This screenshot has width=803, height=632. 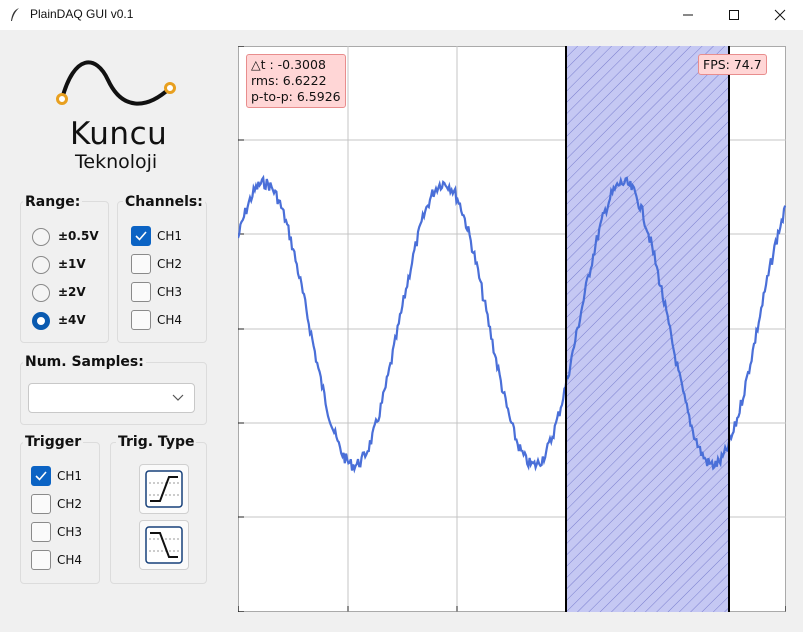 I want to click on falling-edge-button, so click(x=164, y=545).